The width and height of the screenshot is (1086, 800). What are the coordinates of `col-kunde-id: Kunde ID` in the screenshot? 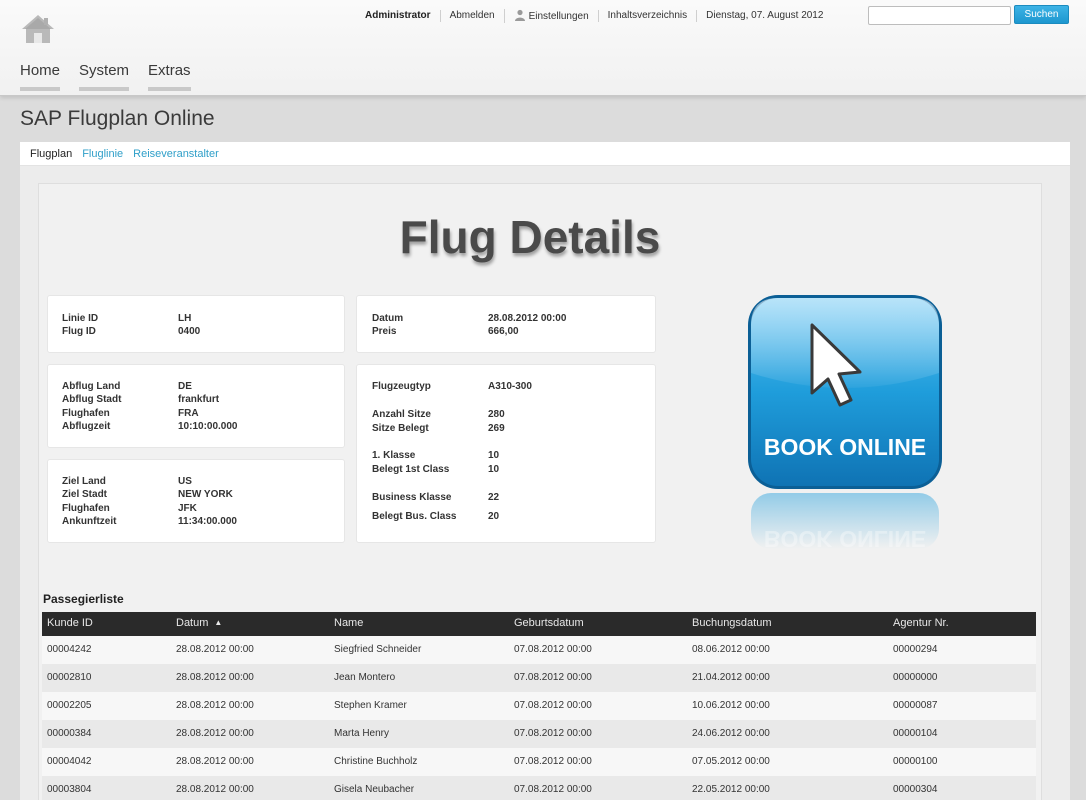 It's located at (70, 623).